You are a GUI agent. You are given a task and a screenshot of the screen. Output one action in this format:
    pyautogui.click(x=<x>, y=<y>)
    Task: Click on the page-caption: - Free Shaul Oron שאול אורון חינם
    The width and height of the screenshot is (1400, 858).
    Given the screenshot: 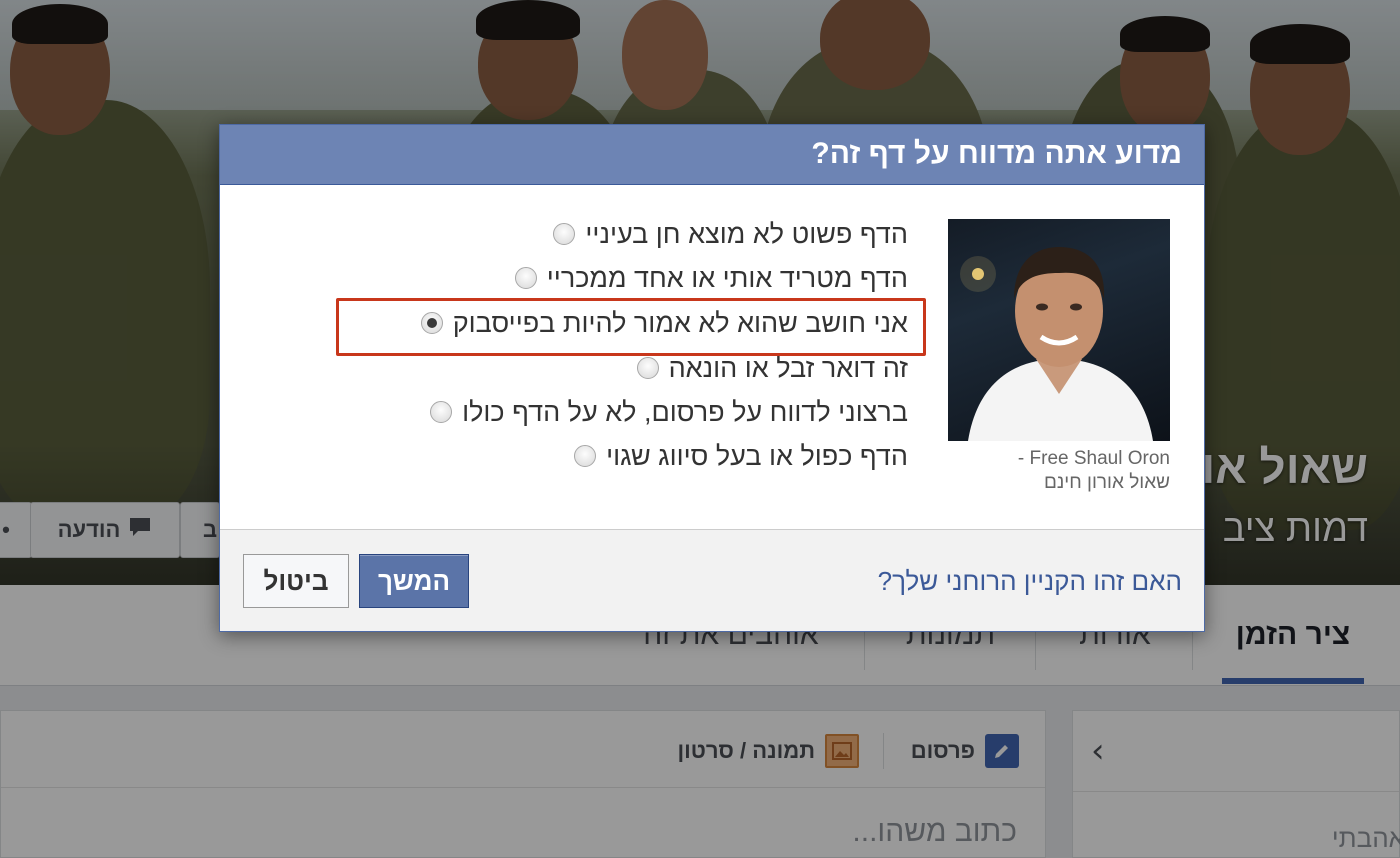 What is the action you would take?
    pyautogui.click(x=1094, y=471)
    